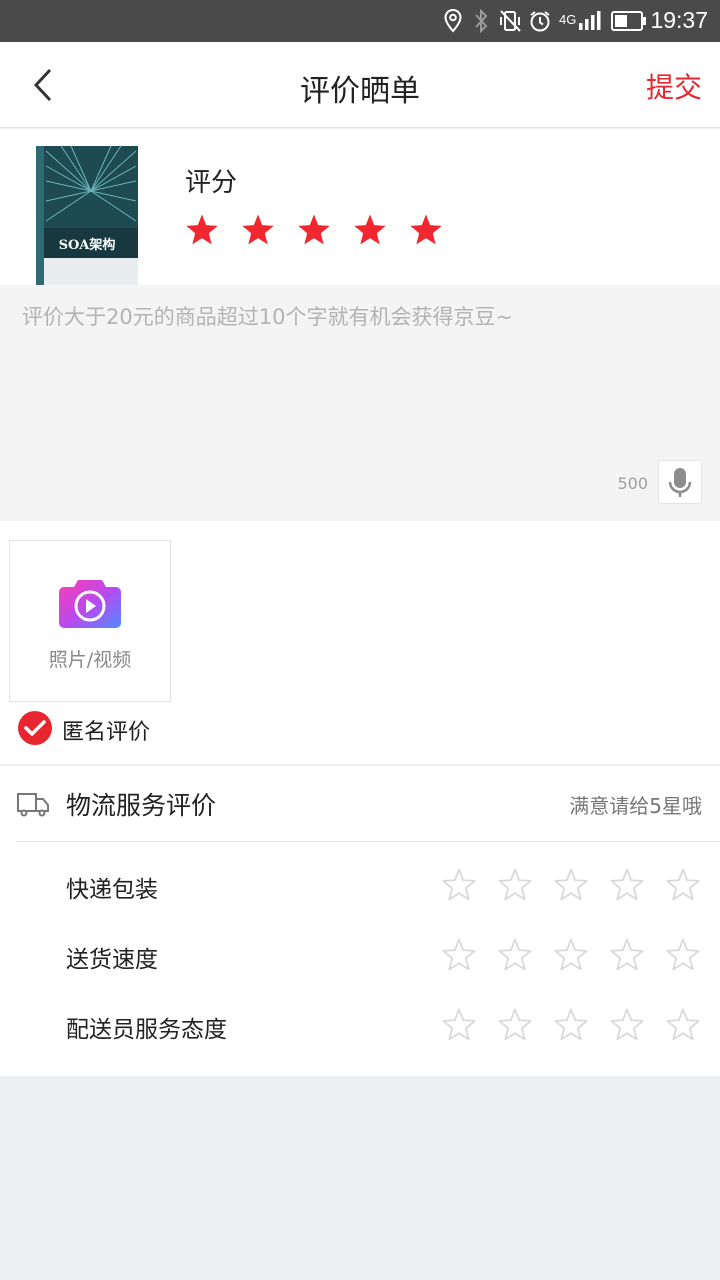 The image size is (720, 1280). I want to click on clock: 19:37, so click(679, 20).